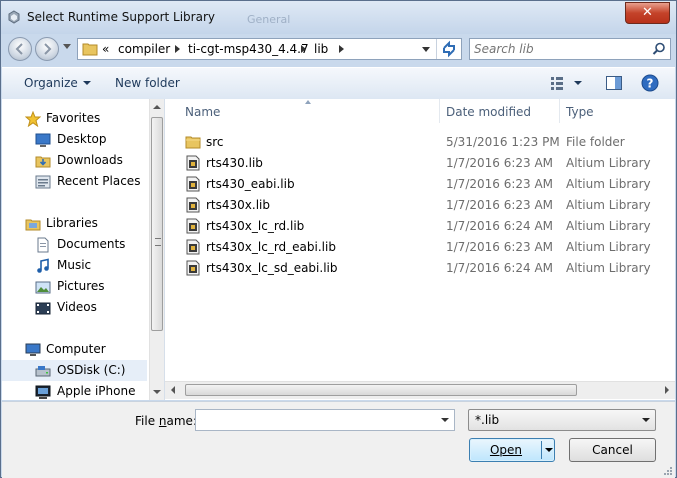 This screenshot has height=478, width=677. I want to click on sidebar-item-libraries: Libraries, so click(74, 223).